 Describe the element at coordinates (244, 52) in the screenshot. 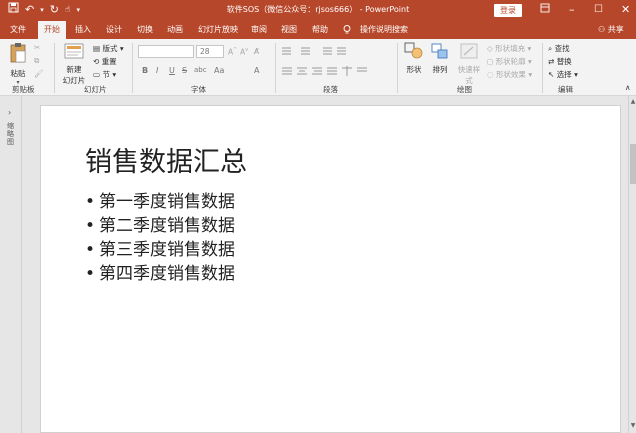

I see `decrease-font-icon: Av` at that location.